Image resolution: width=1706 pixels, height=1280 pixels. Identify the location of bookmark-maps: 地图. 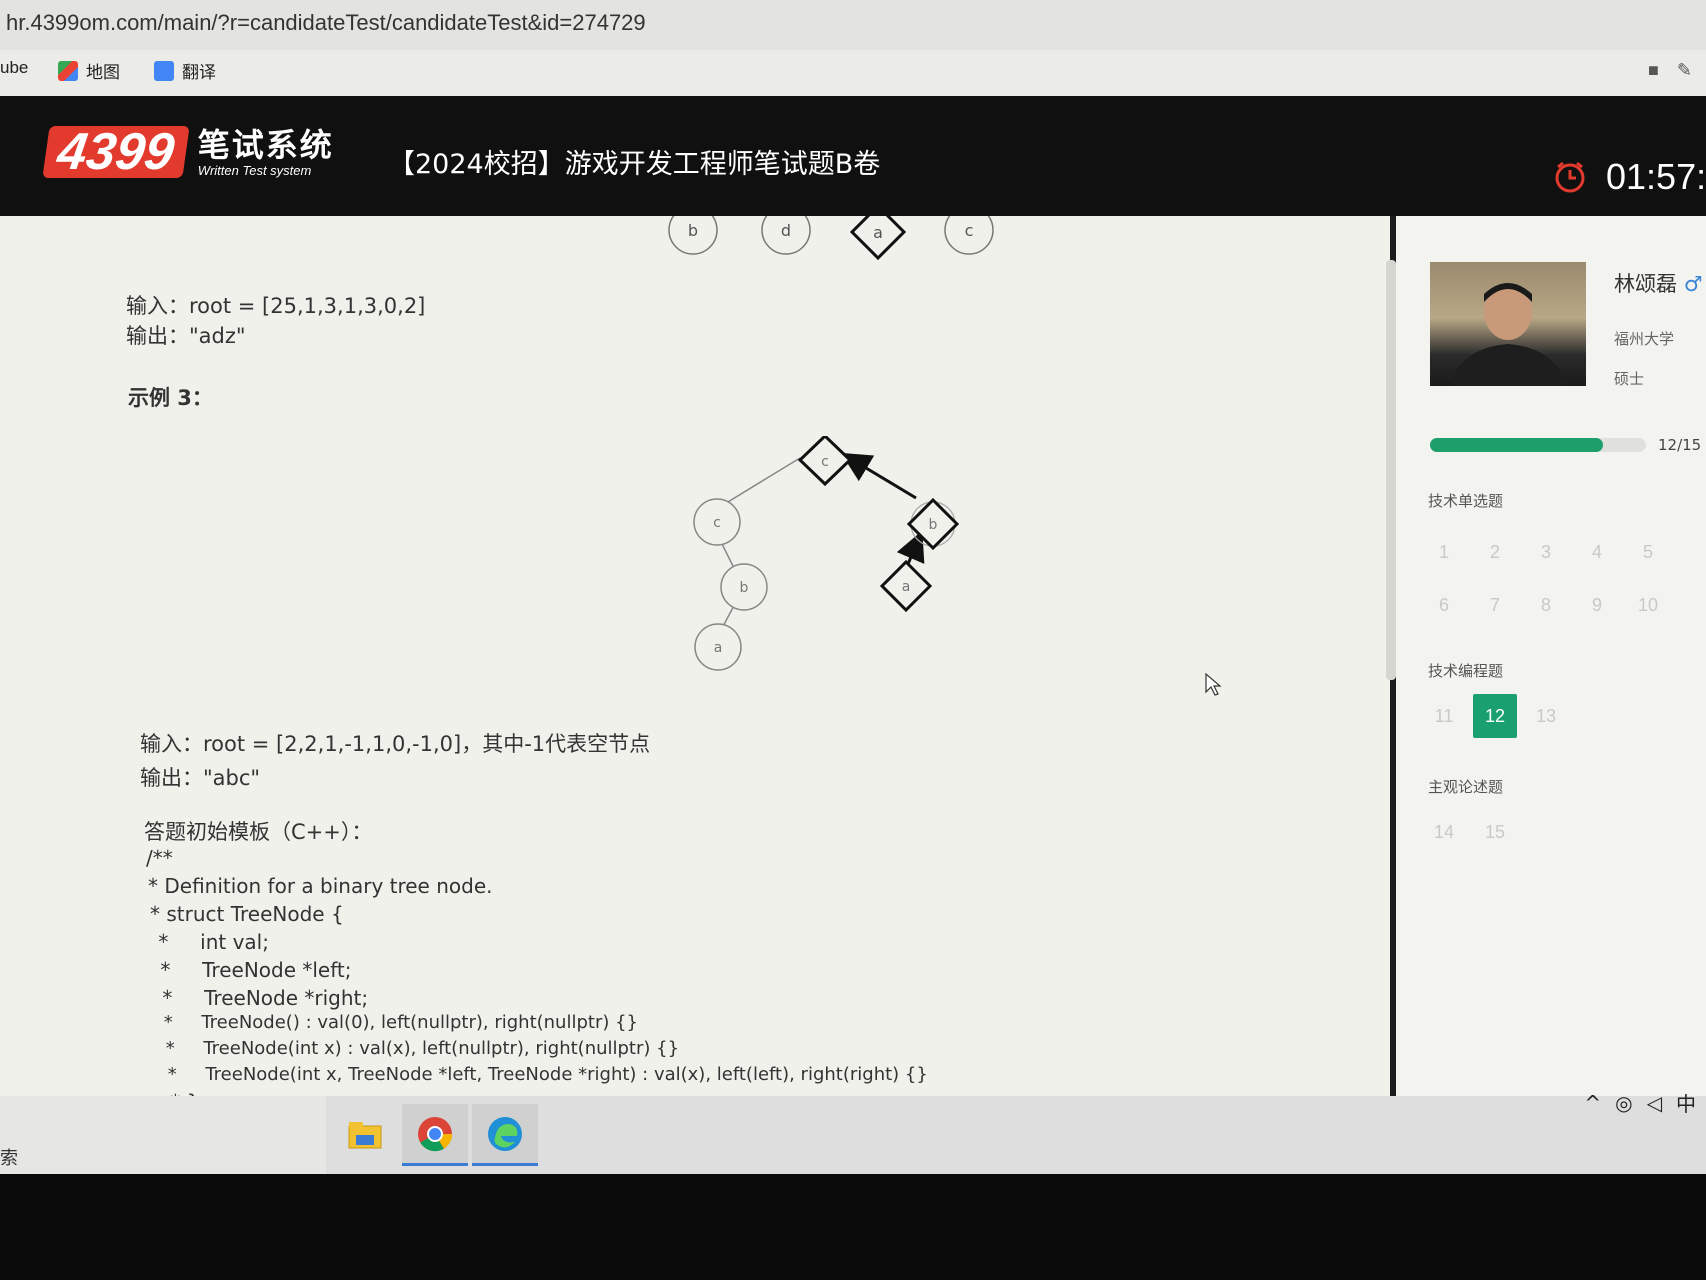
(89, 70).